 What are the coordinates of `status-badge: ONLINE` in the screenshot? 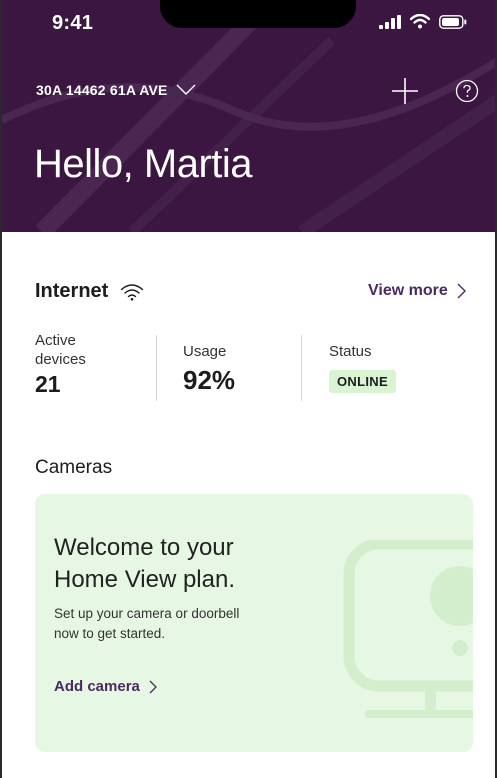 It's located at (362, 381).